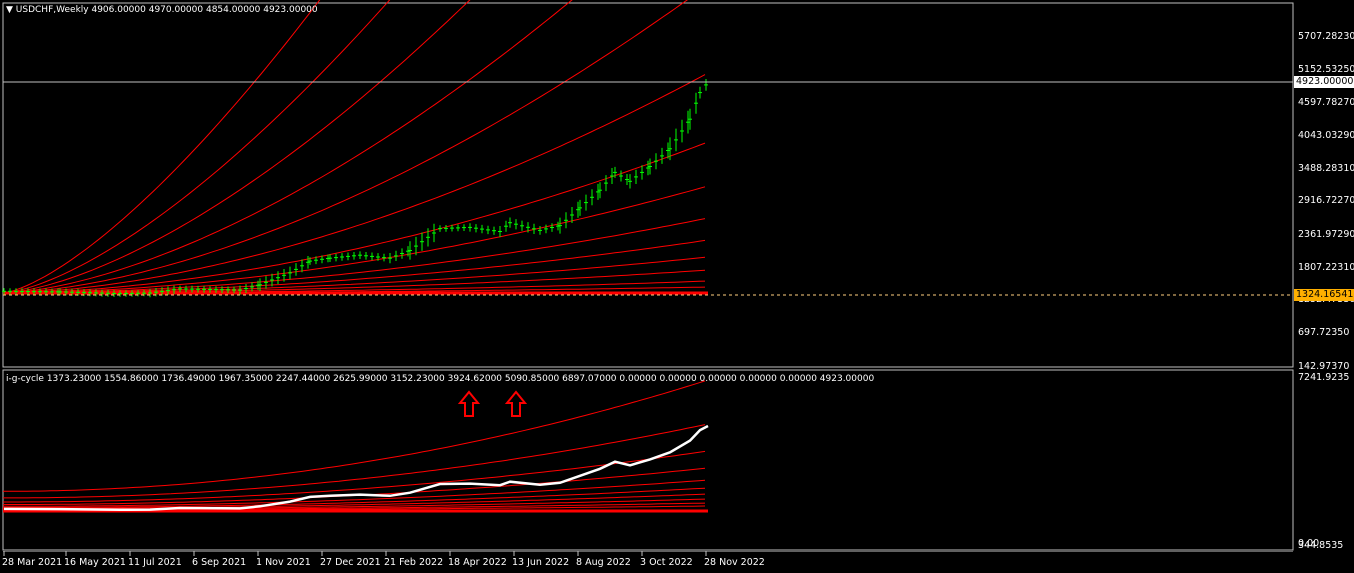 The image size is (1354, 573). What do you see at coordinates (219, 562) in the screenshot?
I see `time-label: 6 Sep 2021` at bounding box center [219, 562].